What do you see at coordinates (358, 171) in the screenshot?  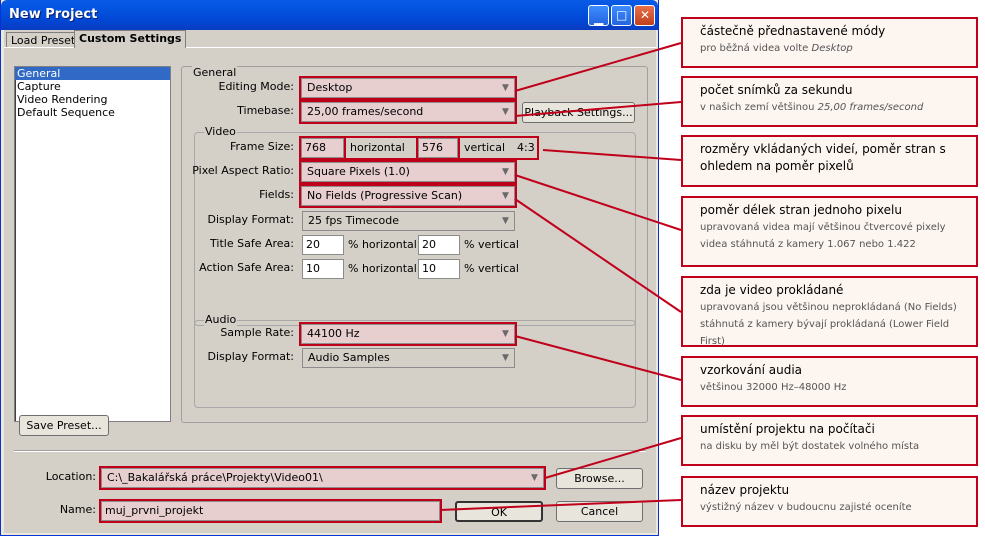 I see `pixel-aspect-value: Square Pixels (1.0)` at bounding box center [358, 171].